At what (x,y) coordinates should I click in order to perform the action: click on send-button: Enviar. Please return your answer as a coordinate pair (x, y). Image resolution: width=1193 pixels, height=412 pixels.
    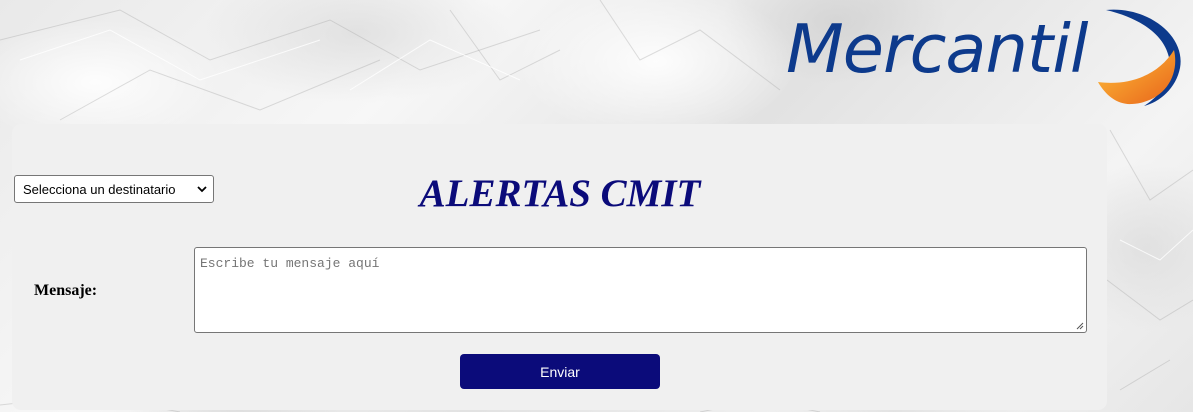
    Looking at the image, I should click on (560, 371).